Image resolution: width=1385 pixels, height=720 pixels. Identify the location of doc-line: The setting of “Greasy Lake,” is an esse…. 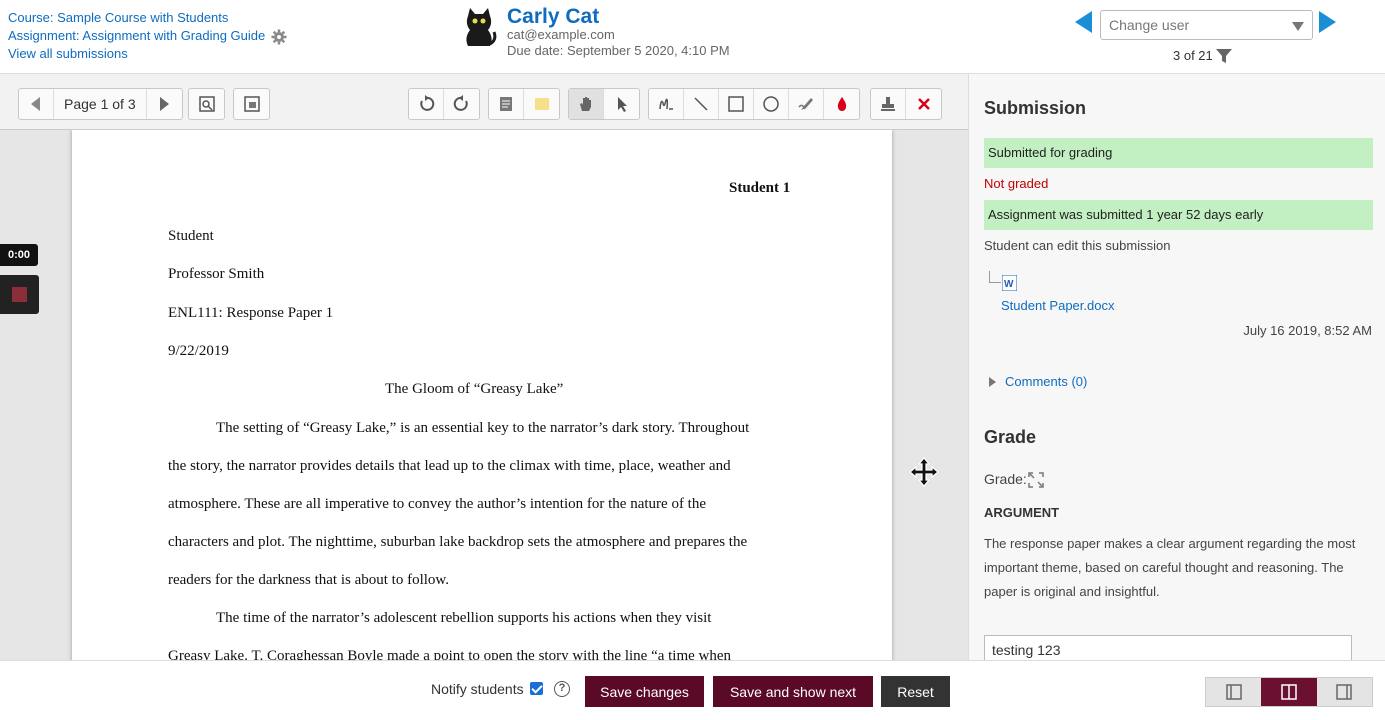
(483, 428).